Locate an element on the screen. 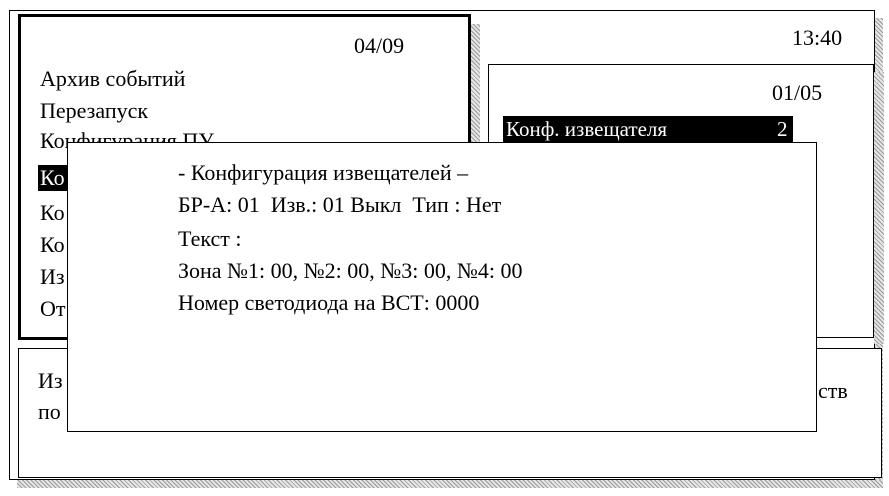 The width and height of the screenshot is (889, 496). submenu-item-sensor-config: Конф. извещателя 2 is located at coordinates (648, 129).